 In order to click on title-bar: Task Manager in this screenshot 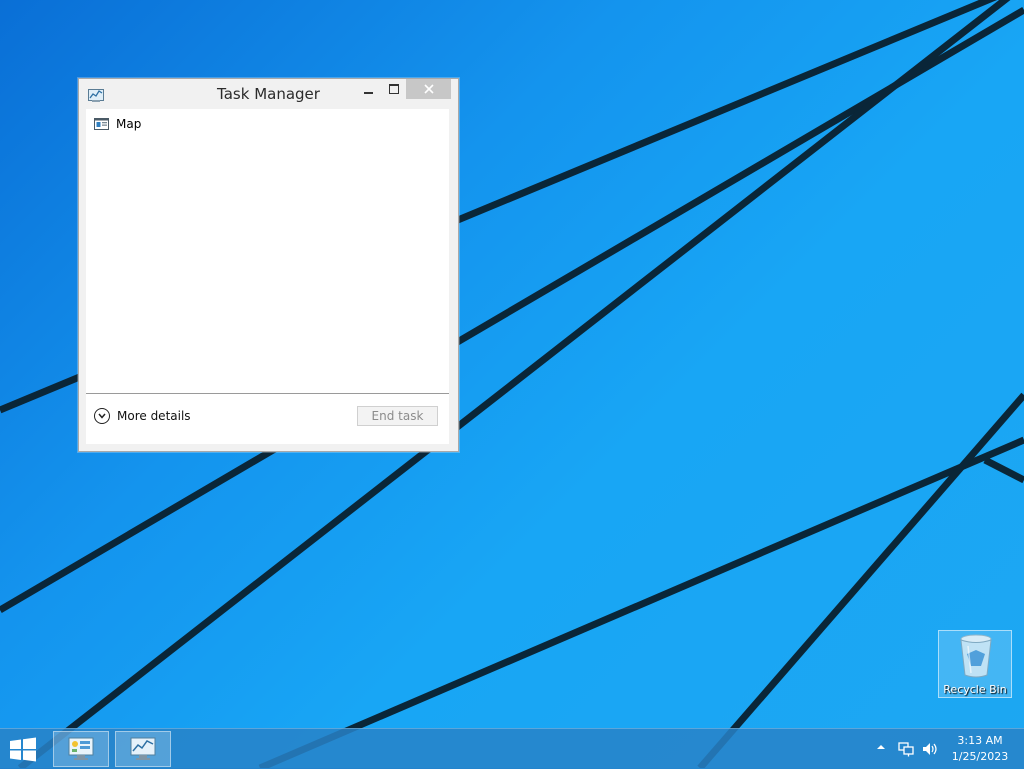, I will do `click(268, 94)`.